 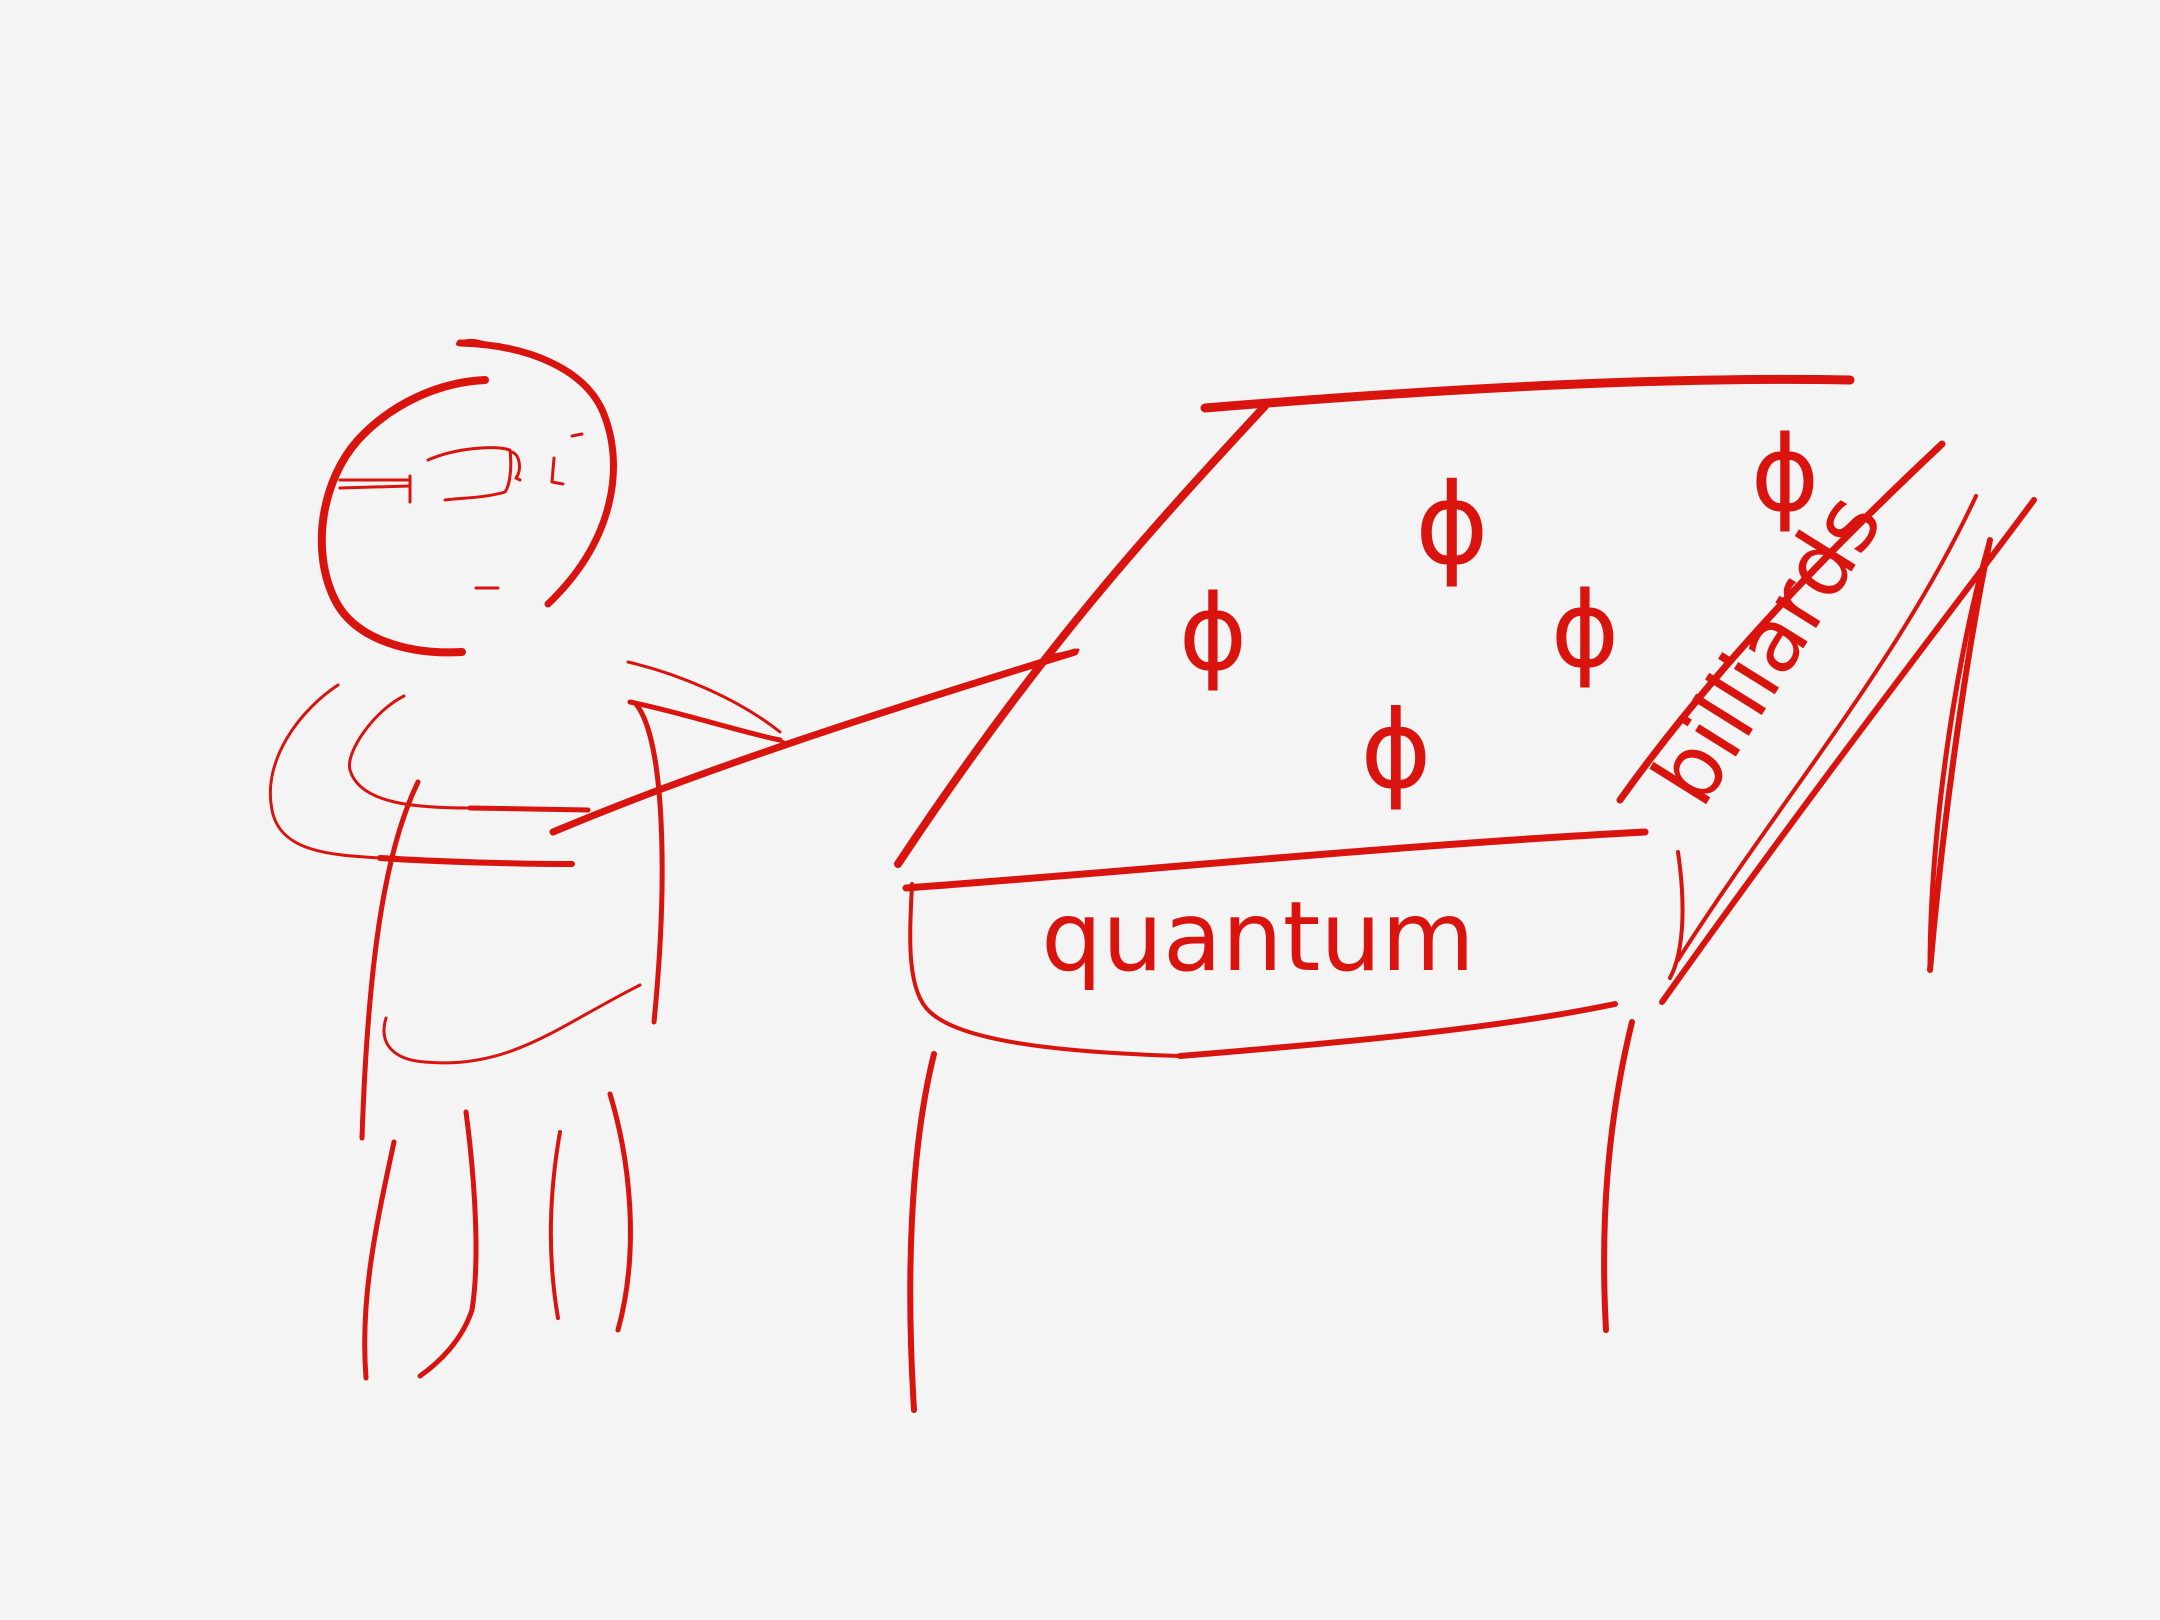 What do you see at coordinates (1257, 937) in the screenshot?
I see `table-front-label: quantum` at bounding box center [1257, 937].